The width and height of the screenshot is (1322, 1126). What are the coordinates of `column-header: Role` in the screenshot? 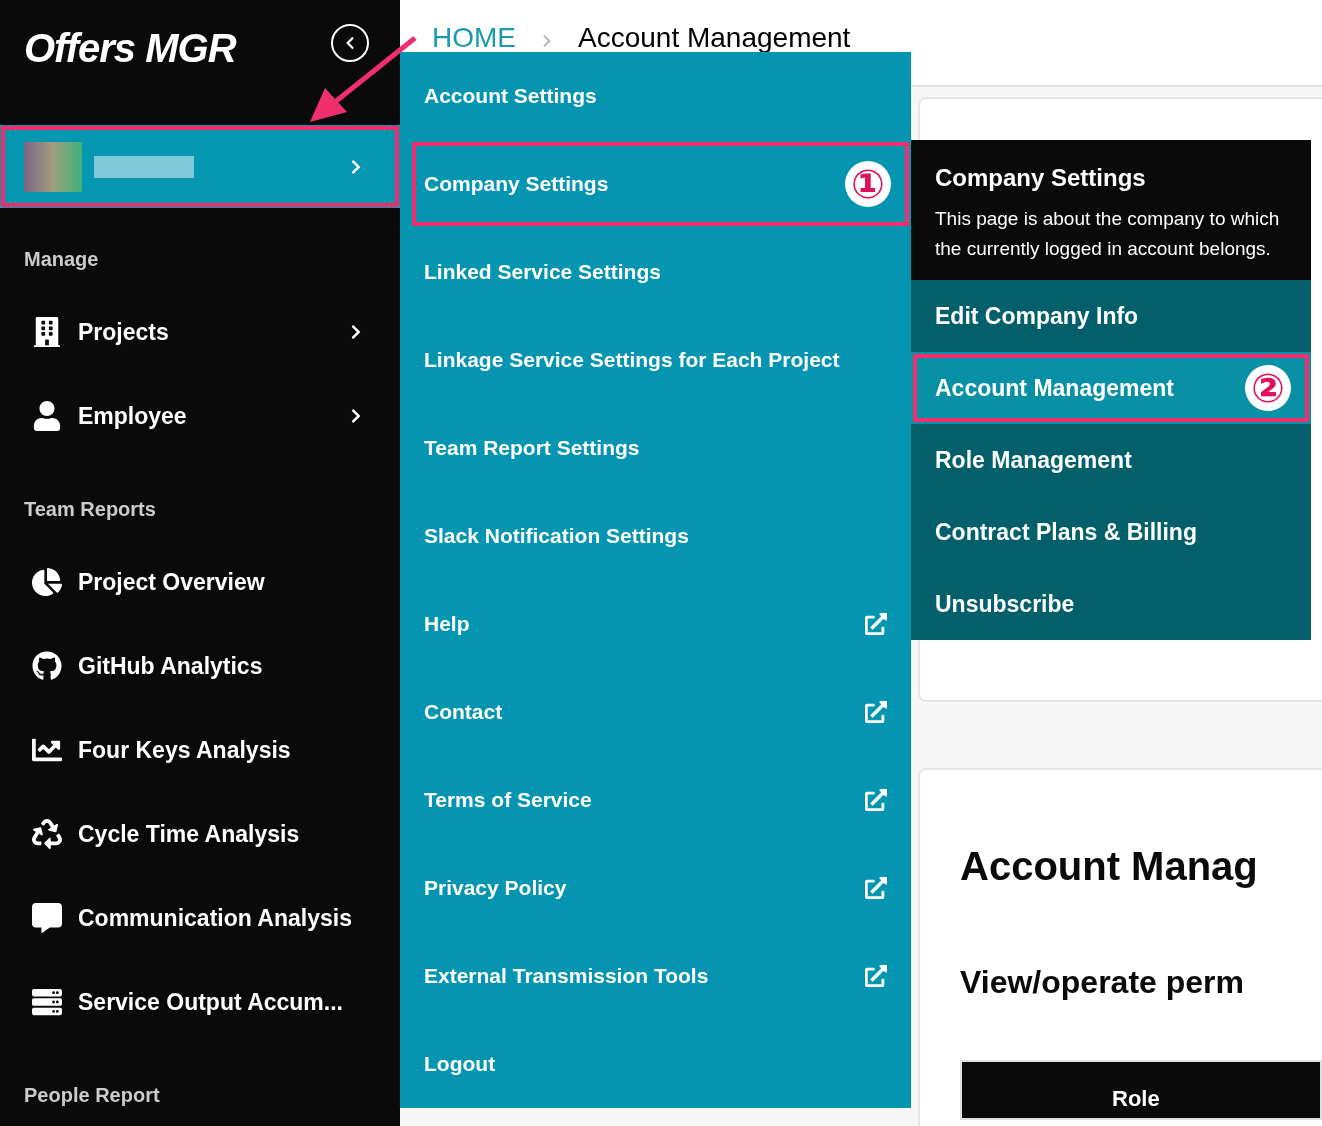 It's located at (1136, 1099).